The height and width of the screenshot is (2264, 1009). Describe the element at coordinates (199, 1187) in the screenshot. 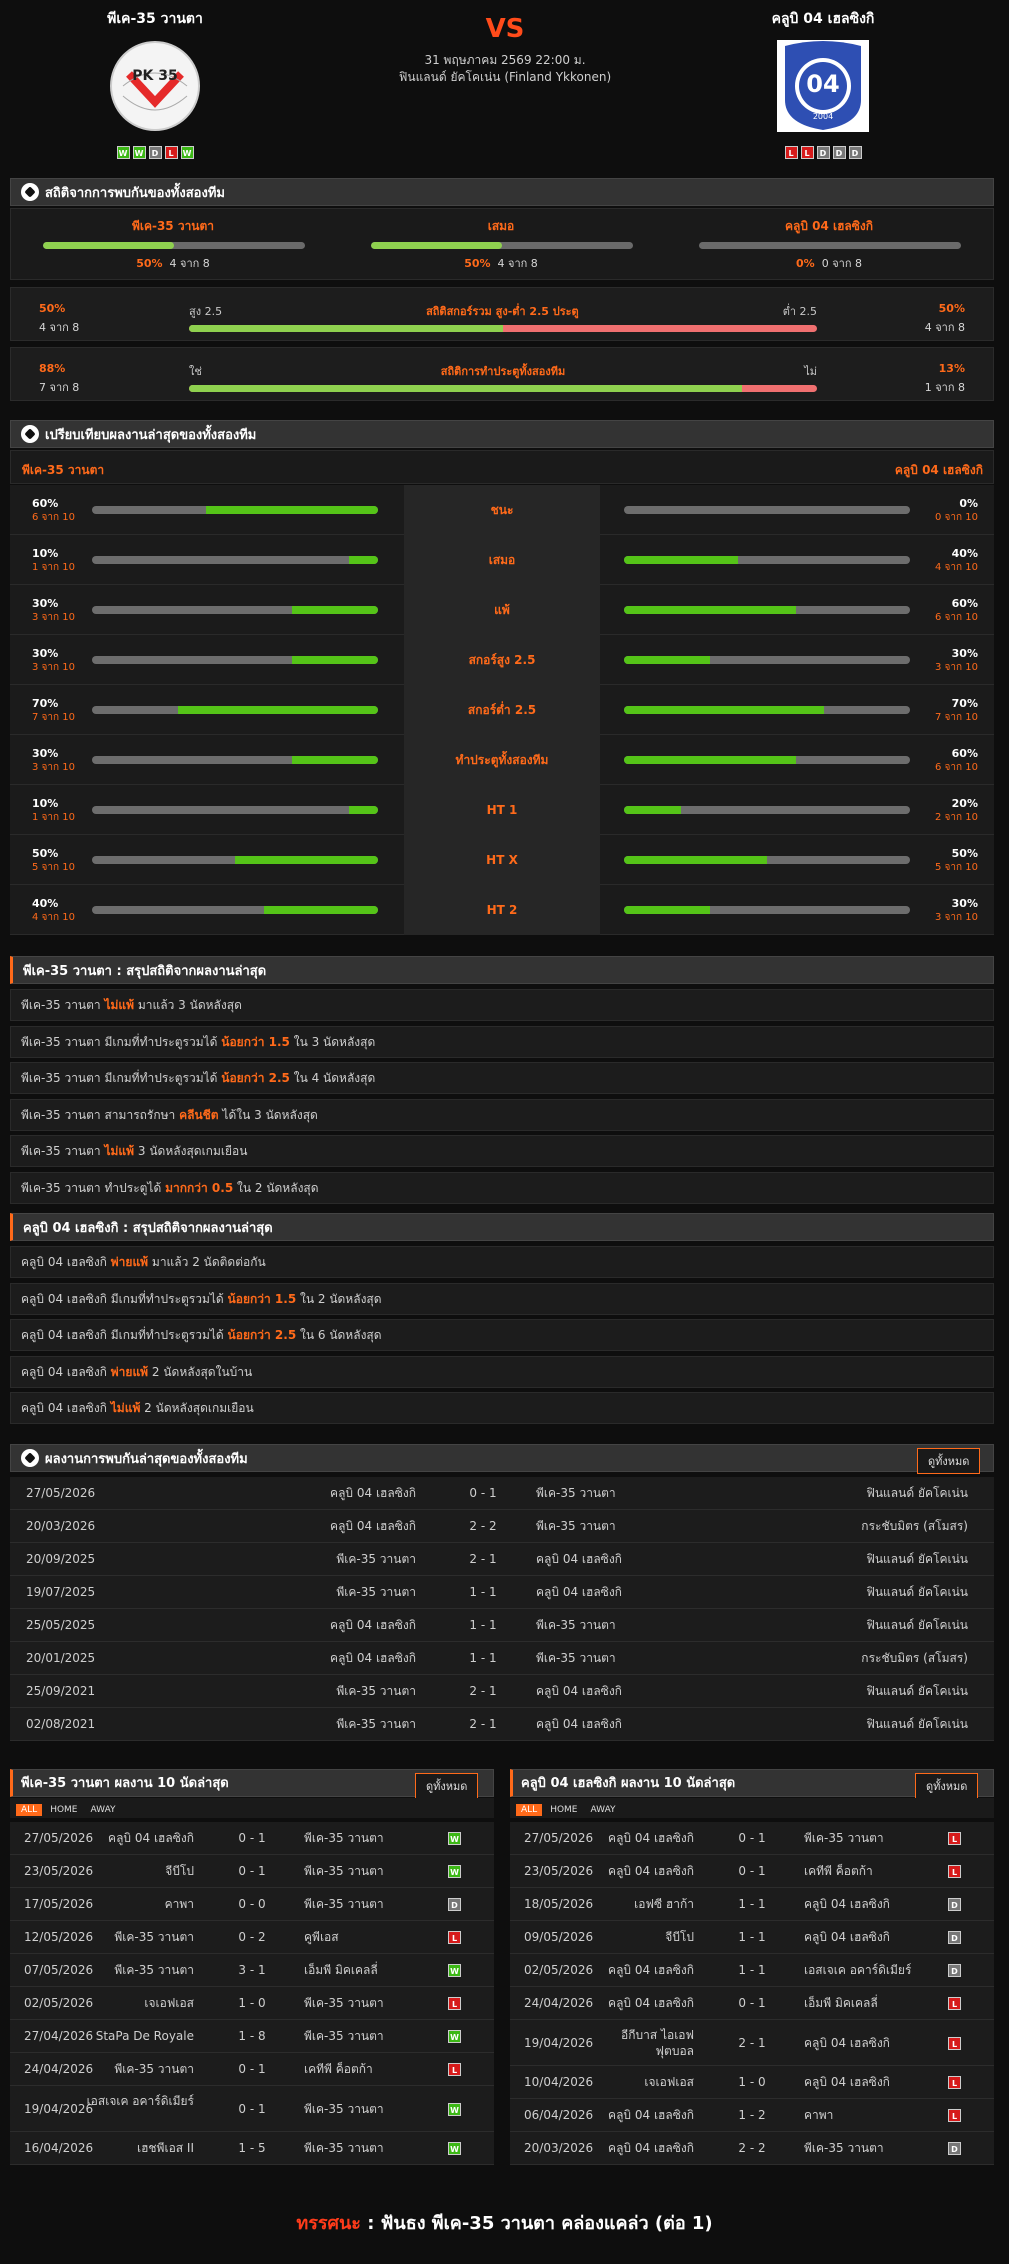

I see `summary-highlight: มากกว่า 0.5` at that location.